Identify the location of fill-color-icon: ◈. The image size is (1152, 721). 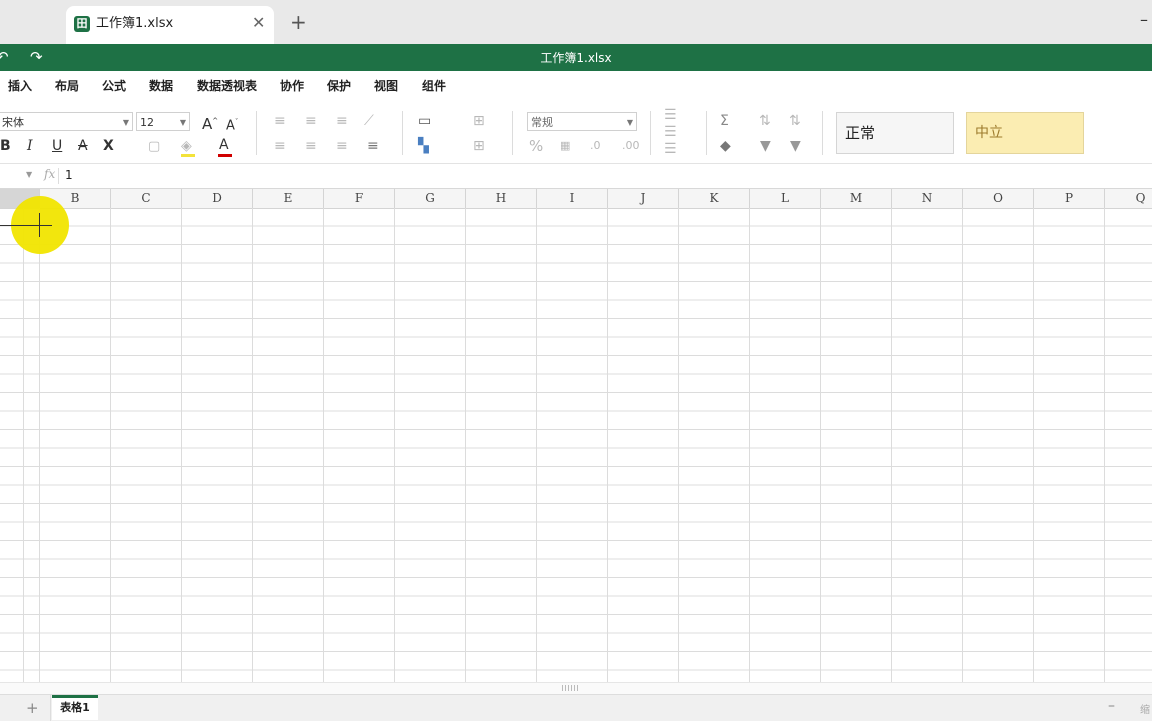
(186, 146).